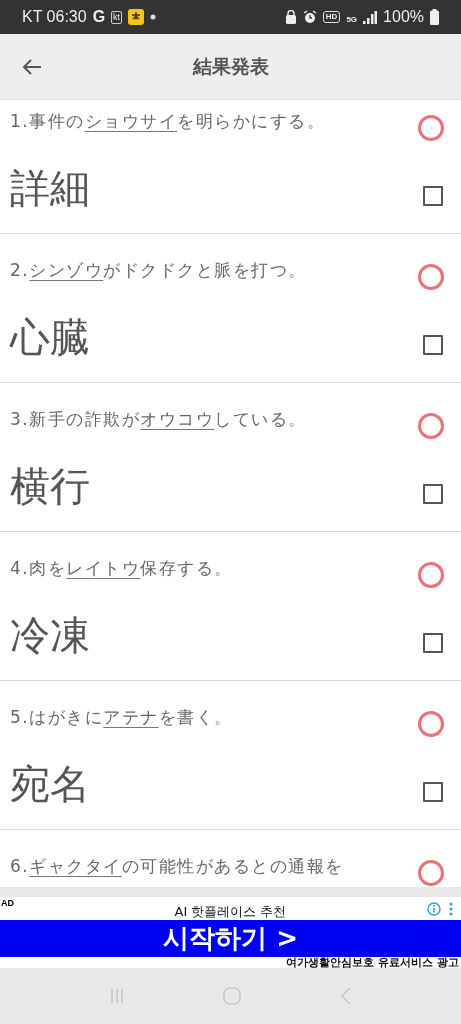 This screenshot has width=461, height=1024. I want to click on carrier-time: KT 06:30, so click(54, 17).